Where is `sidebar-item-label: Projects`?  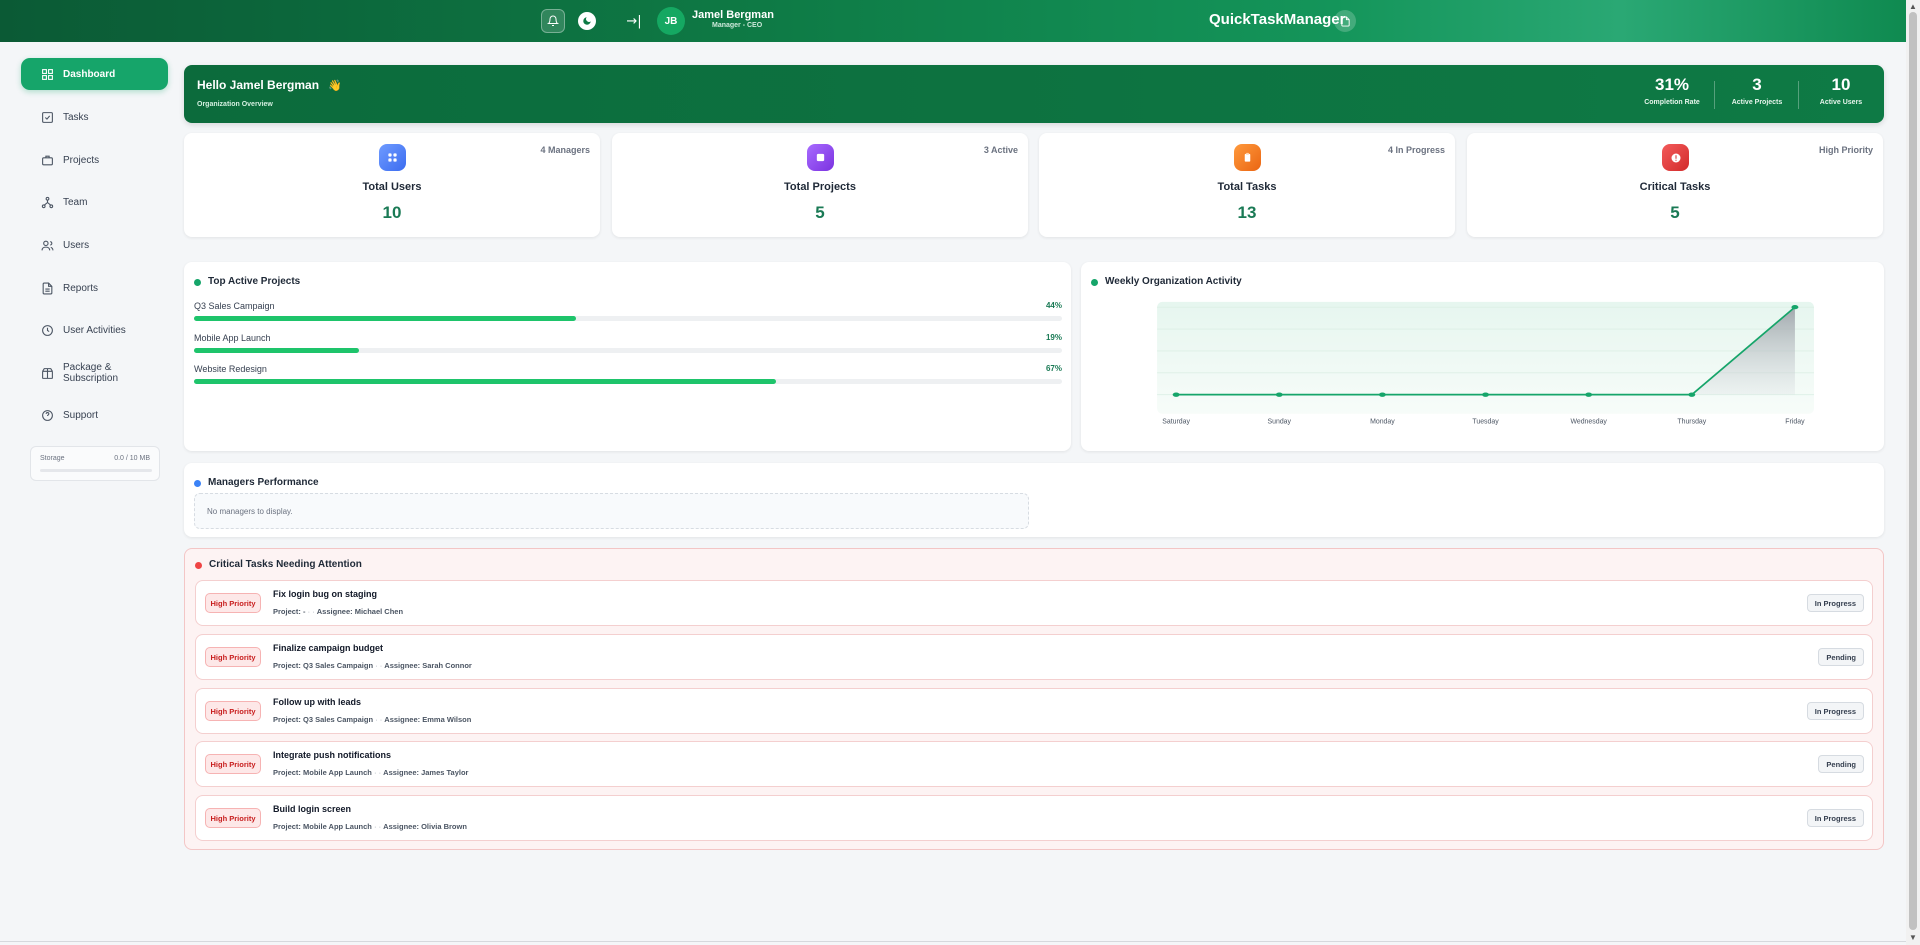 sidebar-item-label: Projects is located at coordinates (81, 160).